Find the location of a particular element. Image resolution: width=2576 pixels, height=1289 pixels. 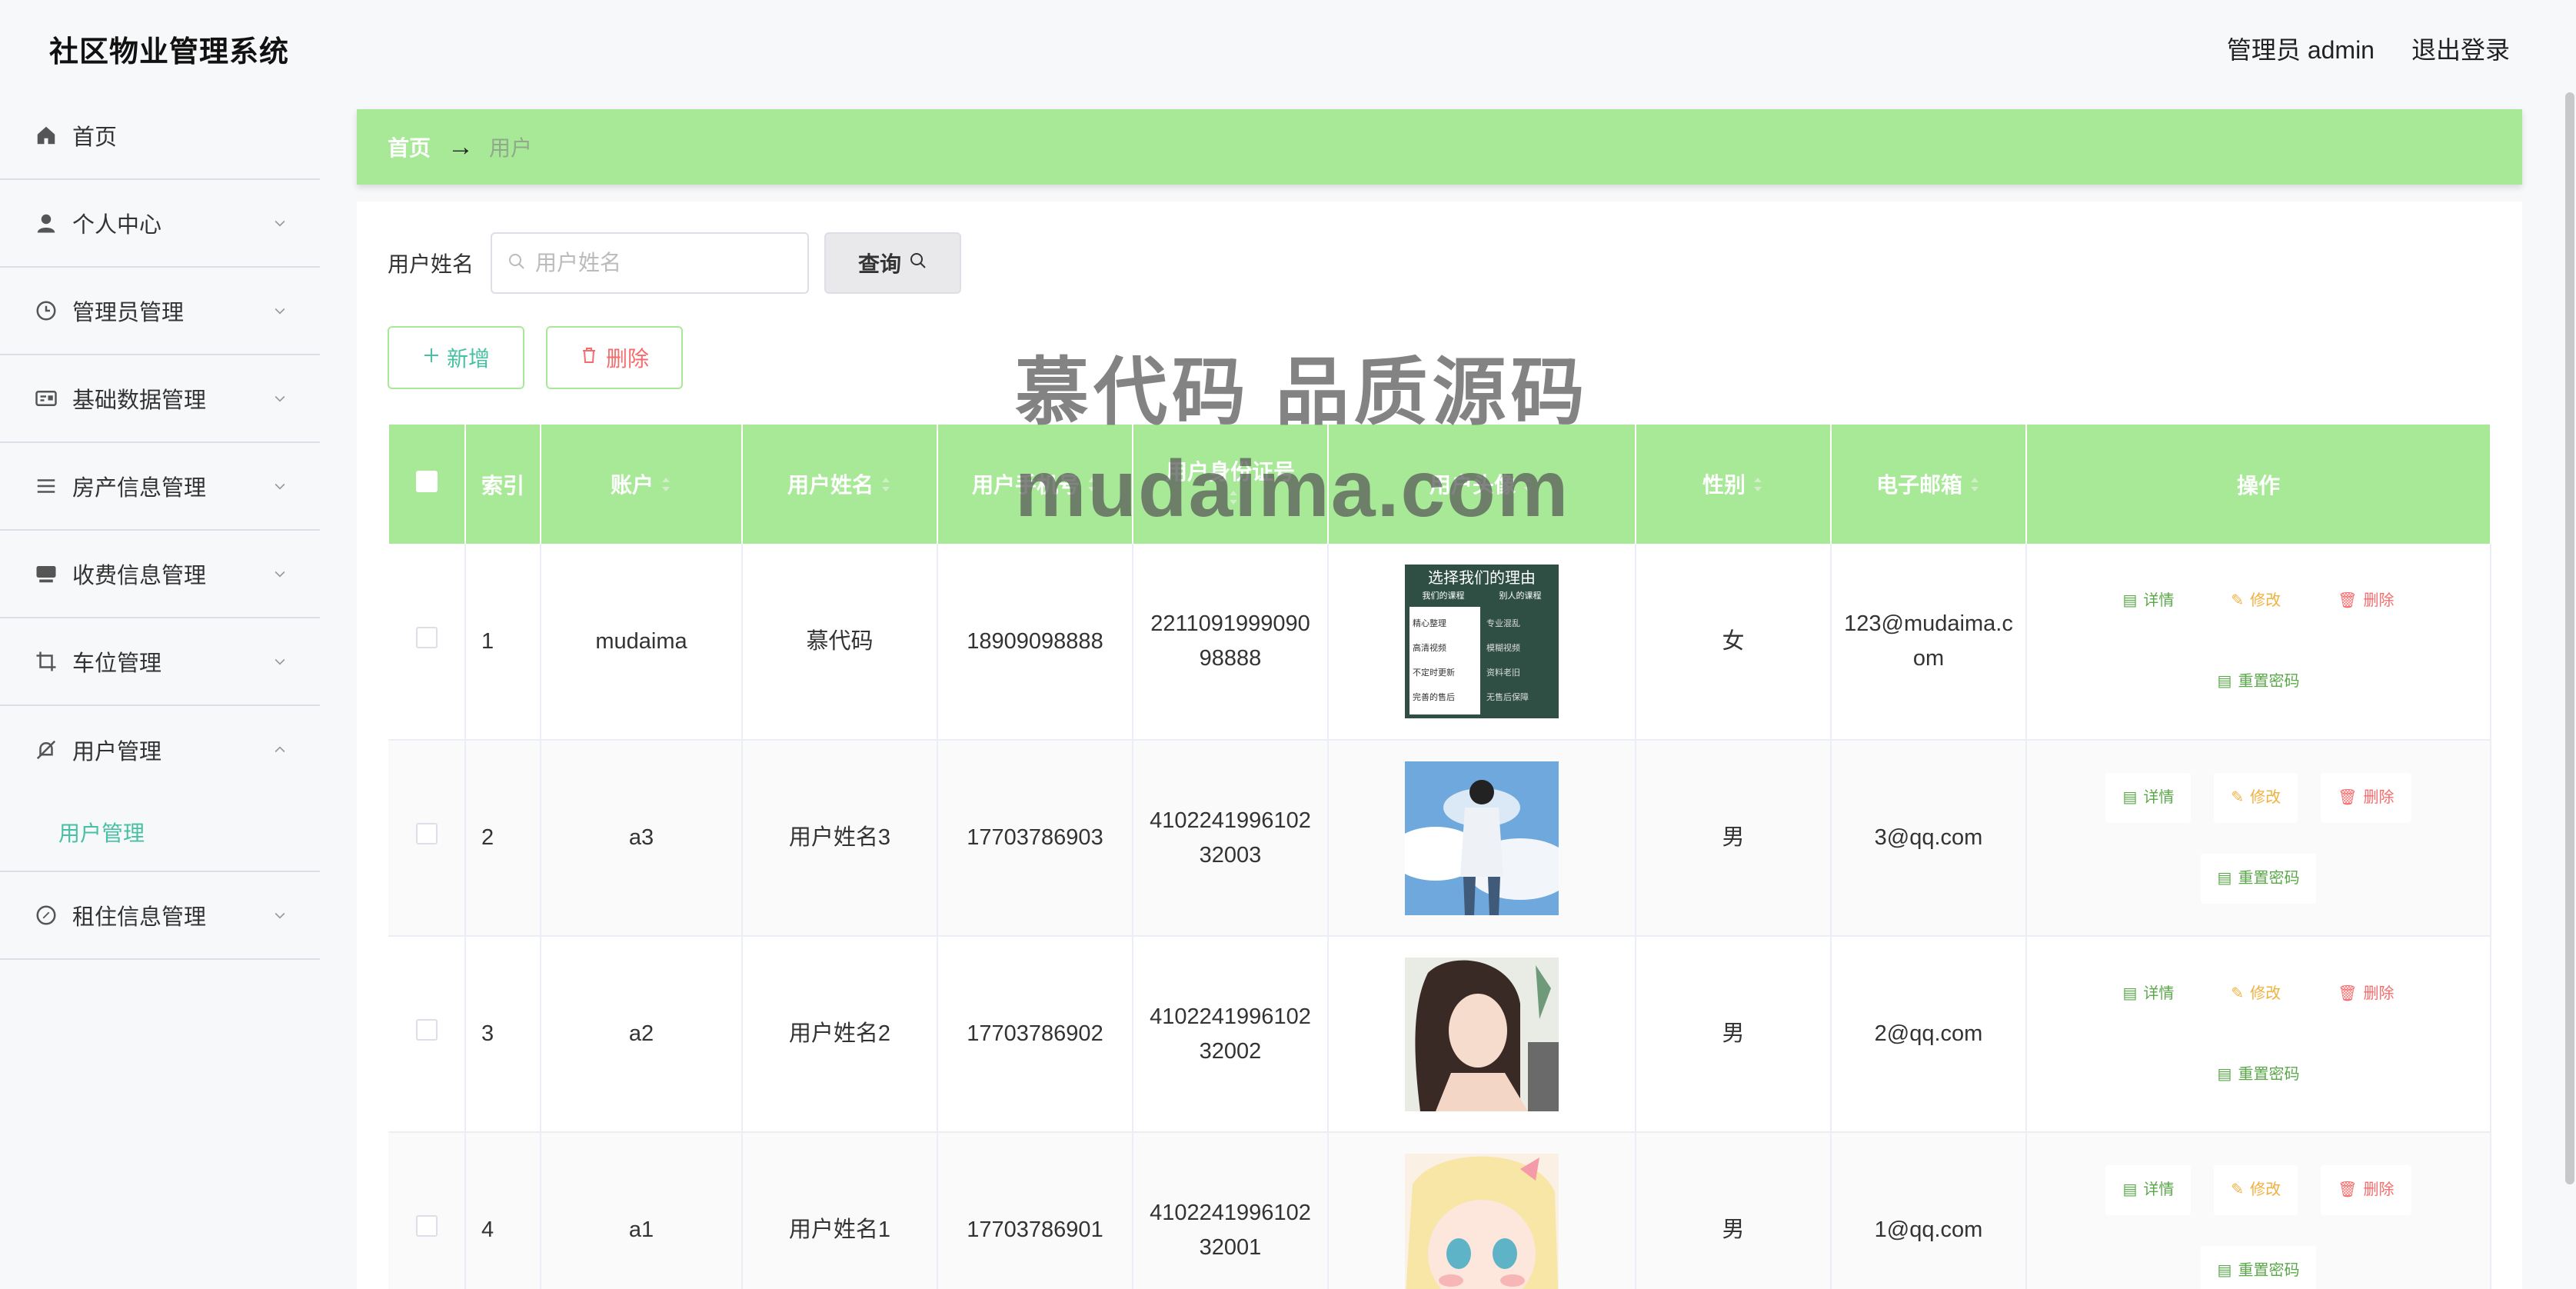

header-index: 索引 is located at coordinates (502, 483).